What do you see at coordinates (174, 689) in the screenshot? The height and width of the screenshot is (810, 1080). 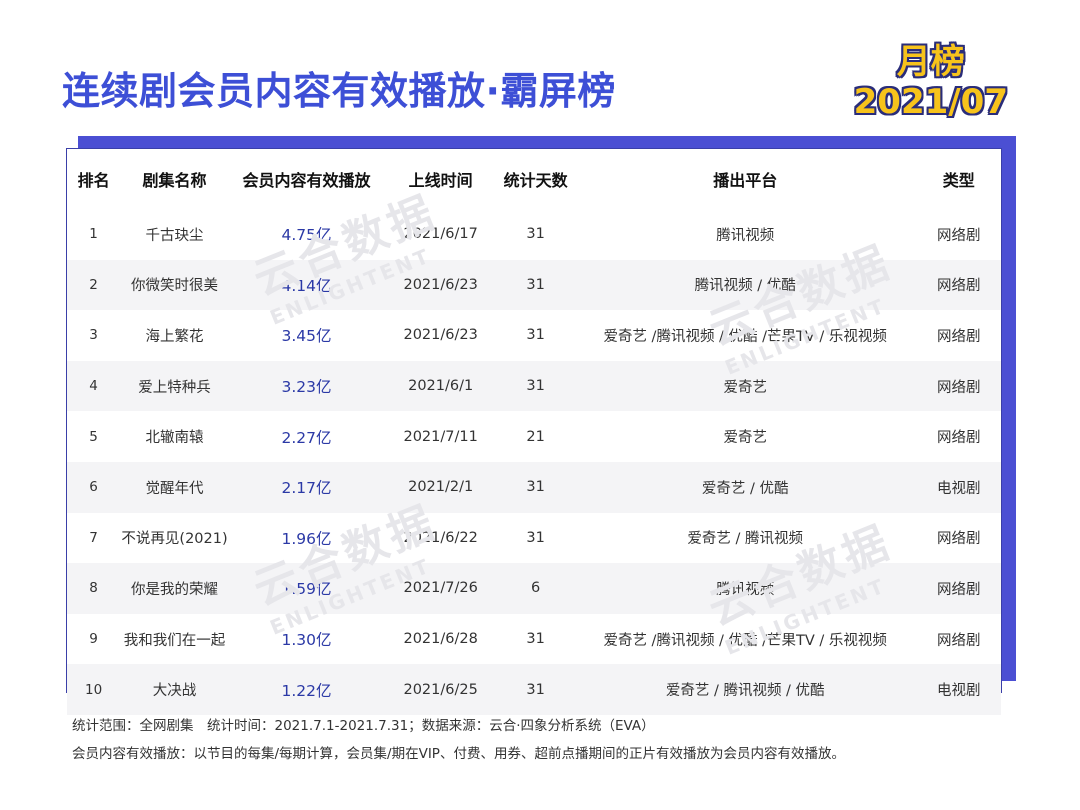 I see `cell-name: 大决战` at bounding box center [174, 689].